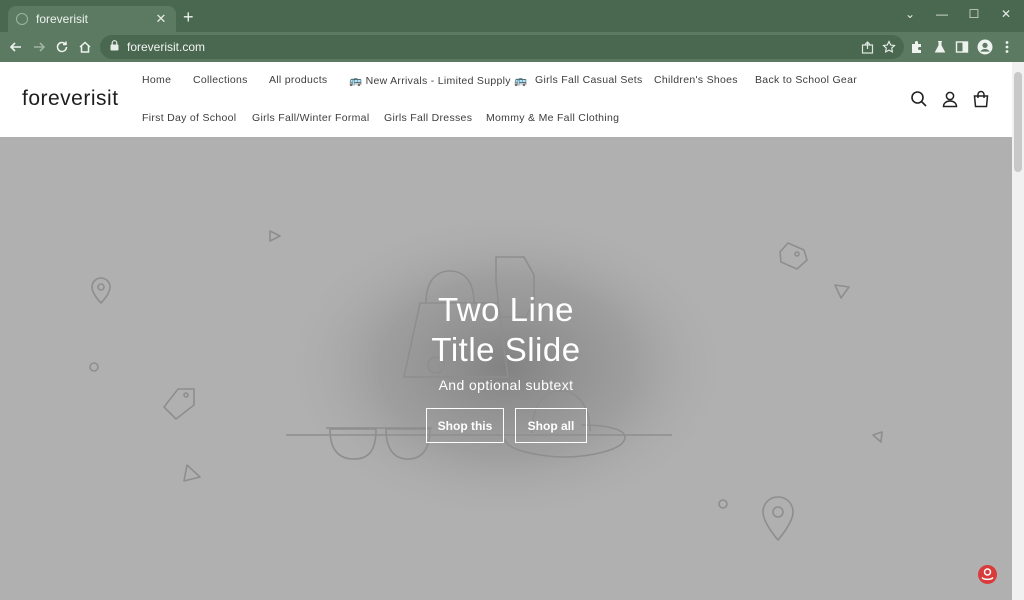  Describe the element at coordinates (910, 14) in the screenshot. I see `tab-search-icon: ⌄` at that location.